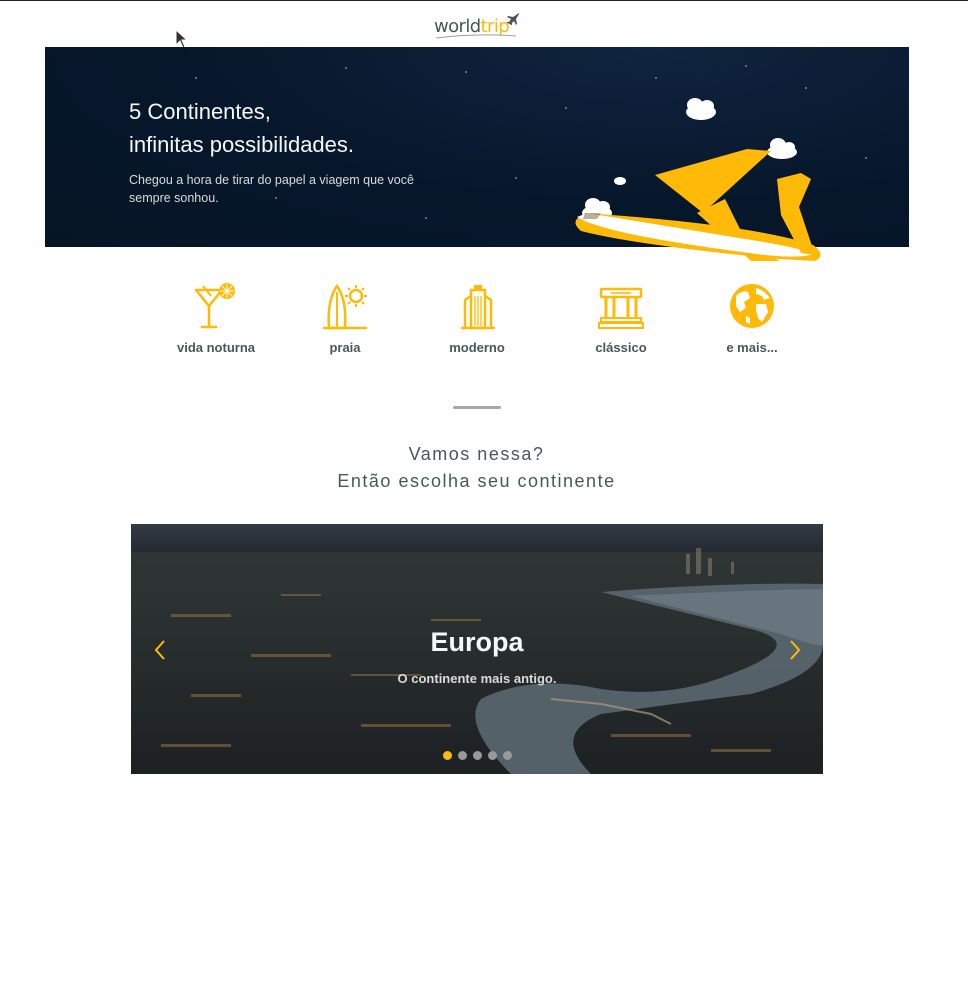  I want to click on travel-type-modern: moderno, so click(477, 318).